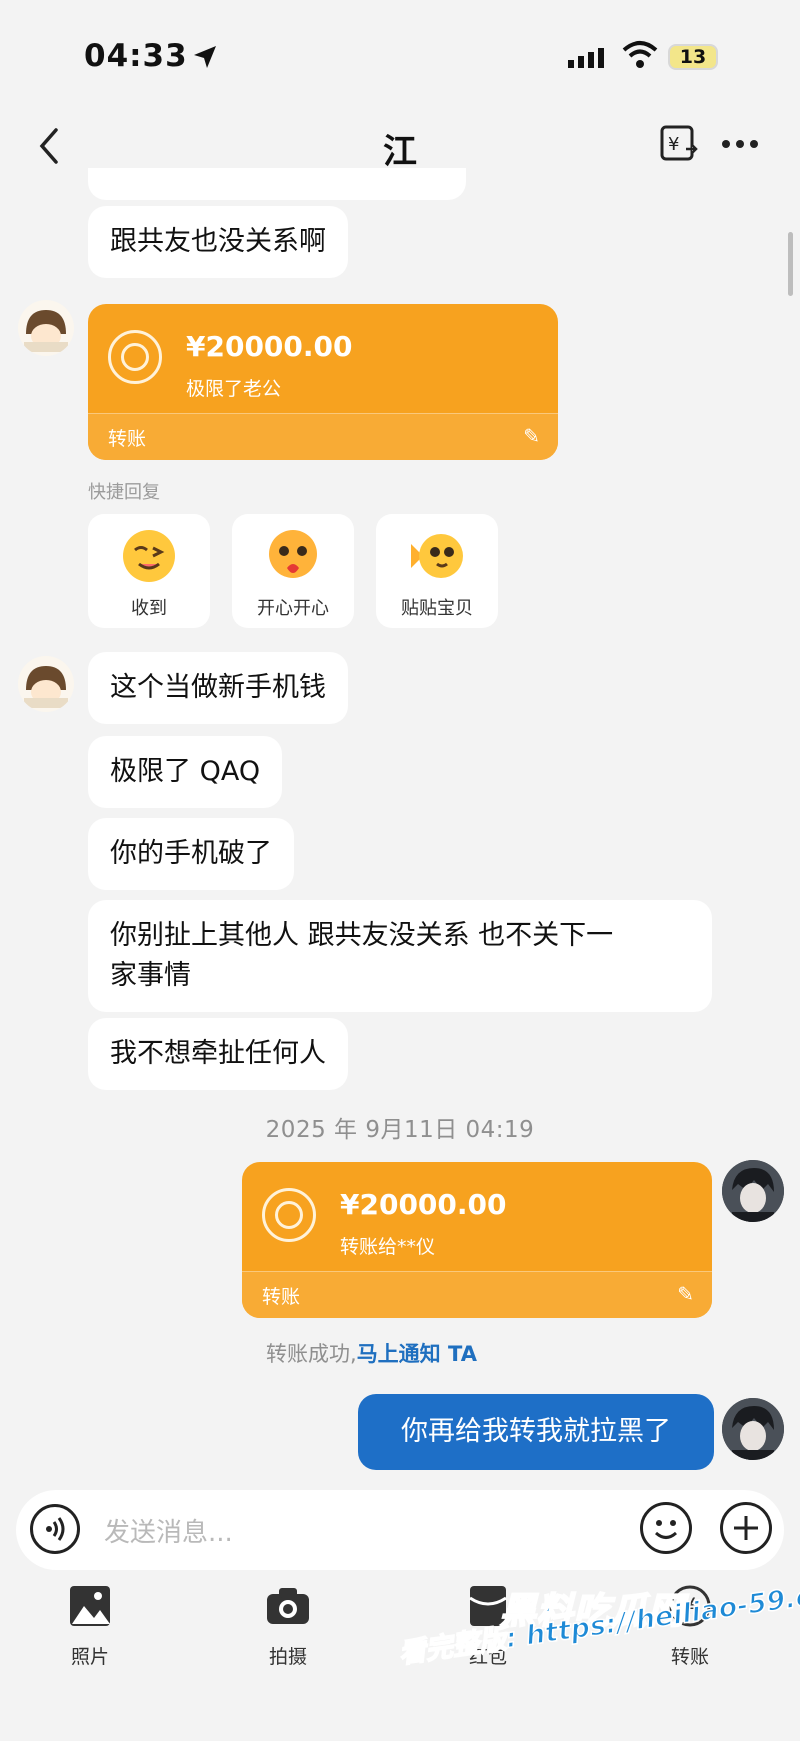 This screenshot has width=800, height=1741. I want to click on message-timestamp: 2025 年 9月11日 04:19, so click(400, 1130).